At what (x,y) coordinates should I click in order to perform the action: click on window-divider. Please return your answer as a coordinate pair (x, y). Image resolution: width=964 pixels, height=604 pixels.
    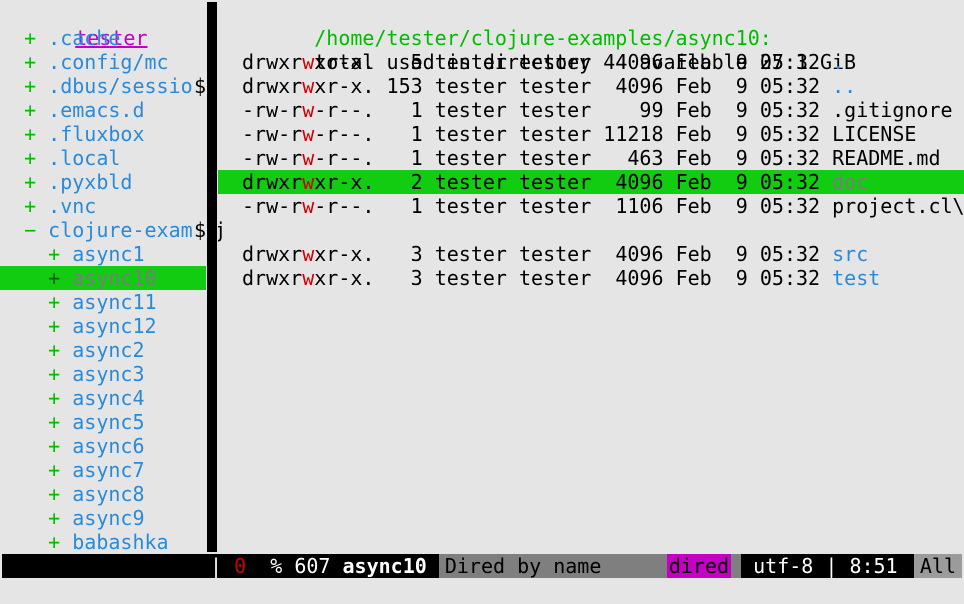
    Looking at the image, I should click on (212, 277).